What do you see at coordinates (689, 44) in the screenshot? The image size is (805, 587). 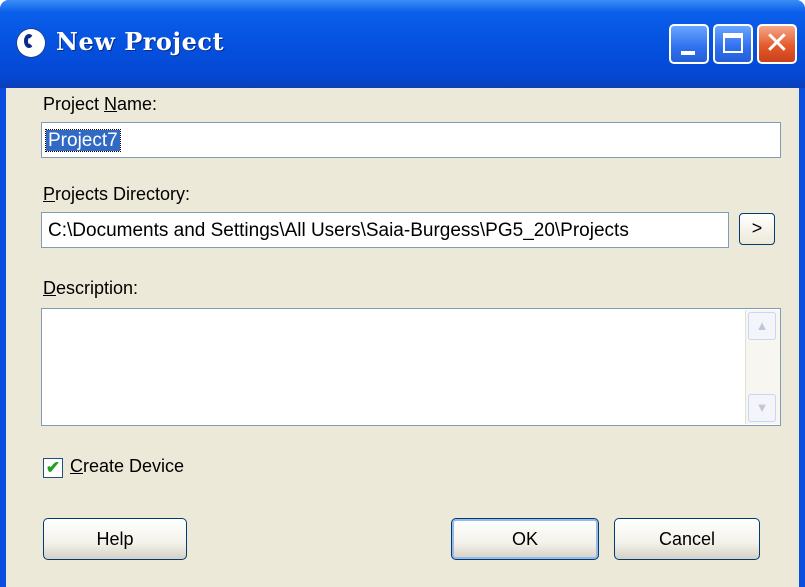 I see `minimize-button` at bounding box center [689, 44].